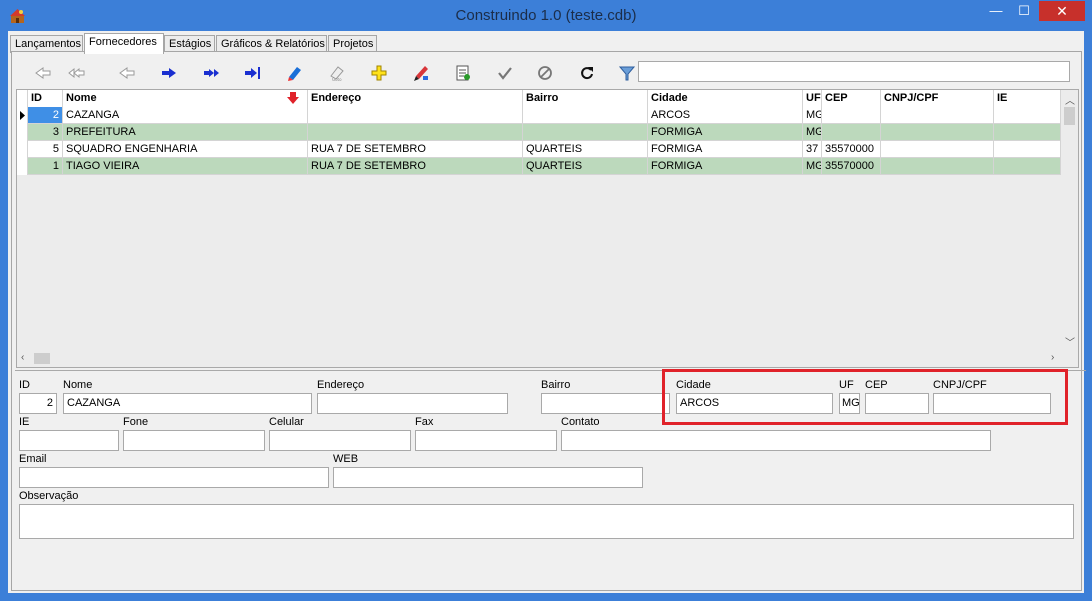 The image size is (1092, 601). I want to click on last-icon, so click(253, 73).